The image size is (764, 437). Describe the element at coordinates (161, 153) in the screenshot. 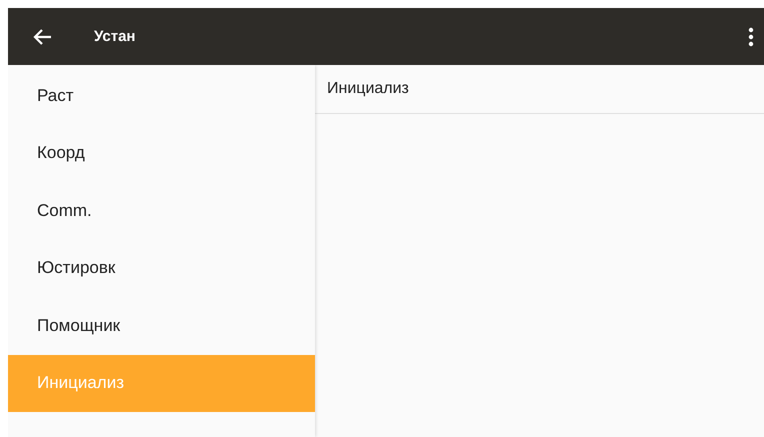

I see `sidebar-item: Коорд` at that location.